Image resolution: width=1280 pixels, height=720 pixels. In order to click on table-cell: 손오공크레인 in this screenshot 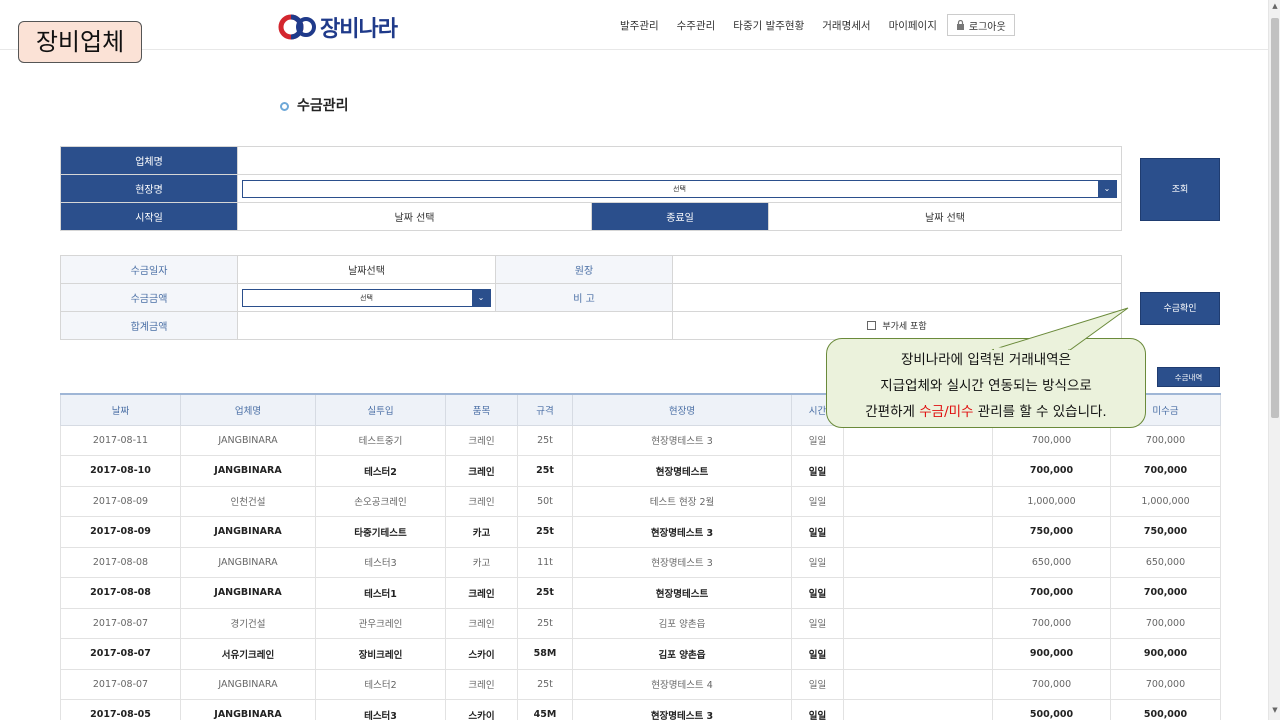, I will do `click(380, 501)`.